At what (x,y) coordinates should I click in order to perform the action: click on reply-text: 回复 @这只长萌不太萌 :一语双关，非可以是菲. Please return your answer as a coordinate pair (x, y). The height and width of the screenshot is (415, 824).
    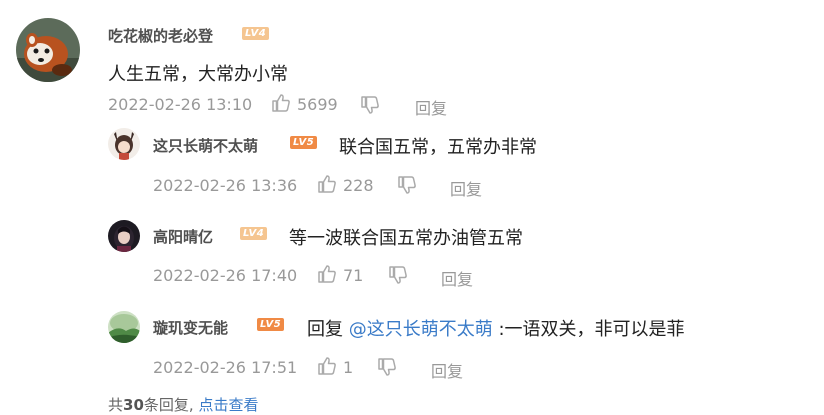
    Looking at the image, I should click on (496, 328).